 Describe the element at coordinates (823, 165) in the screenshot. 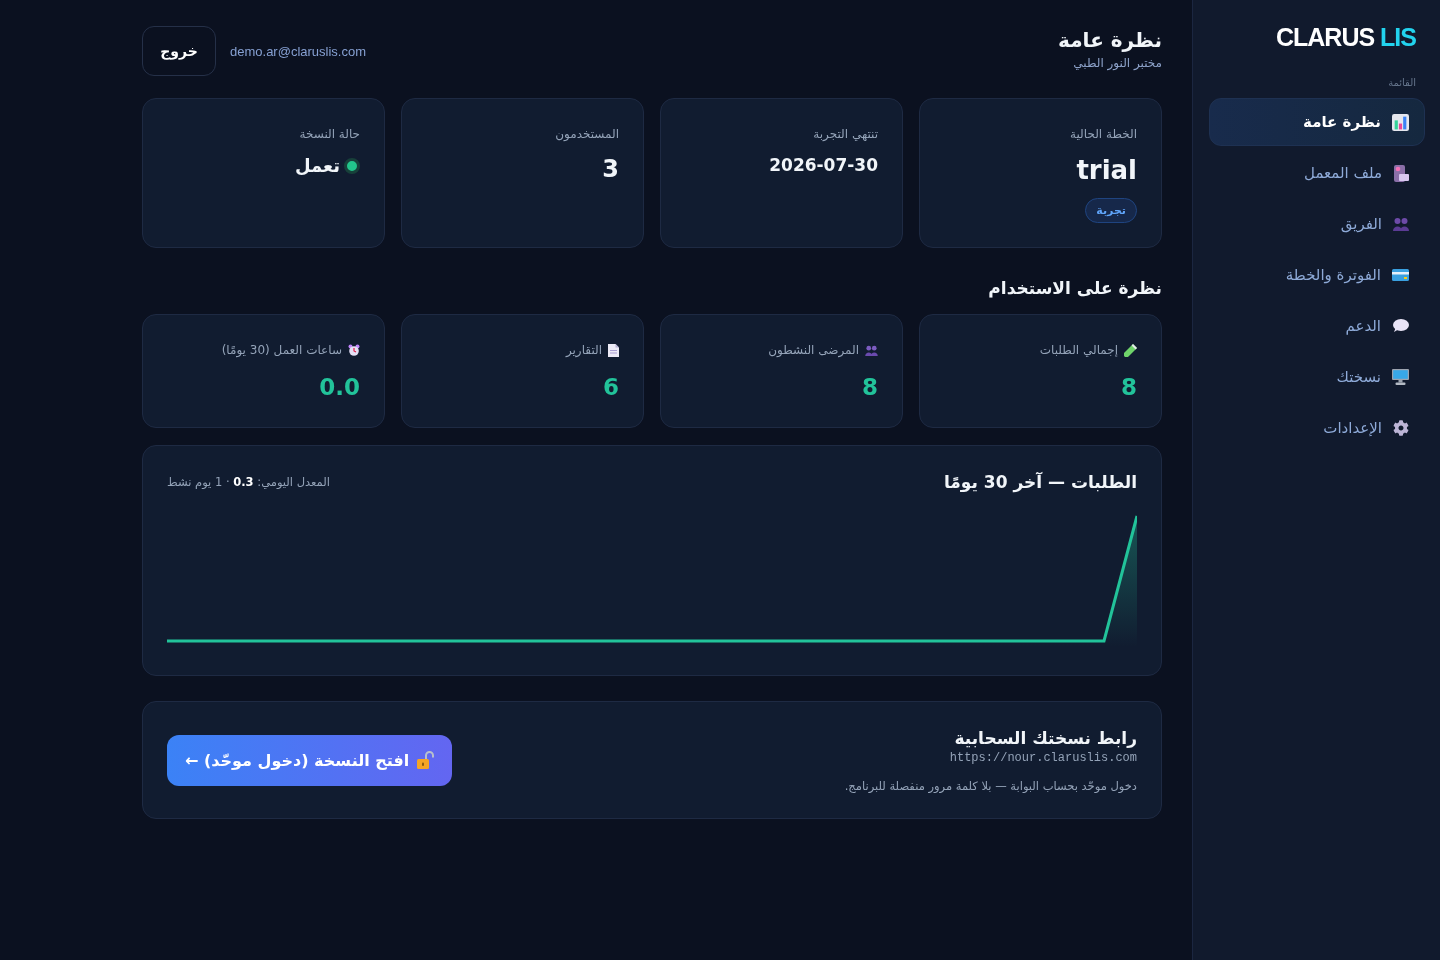

I see `trial-end-date: 2026-07-30` at that location.